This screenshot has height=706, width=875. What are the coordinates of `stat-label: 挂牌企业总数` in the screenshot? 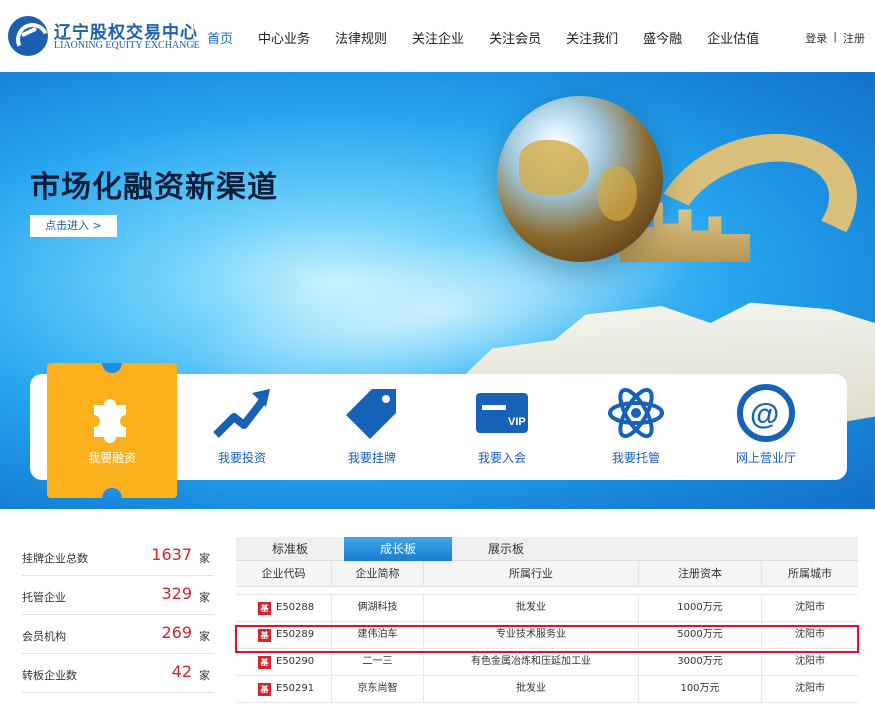 It's located at (55, 558).